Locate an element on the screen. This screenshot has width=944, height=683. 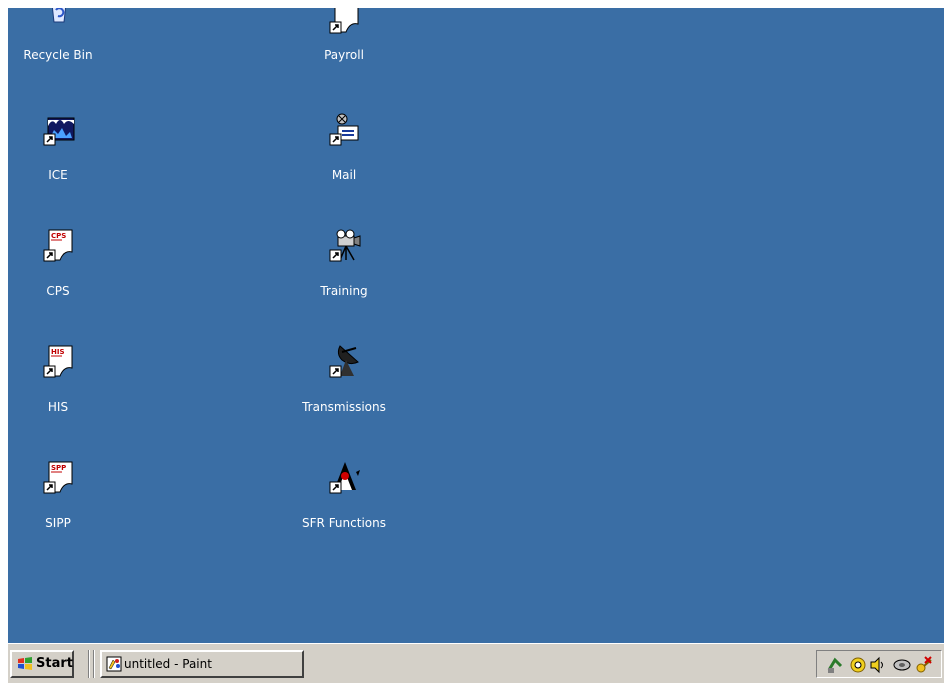
start-label: Start is located at coordinates (54, 663).